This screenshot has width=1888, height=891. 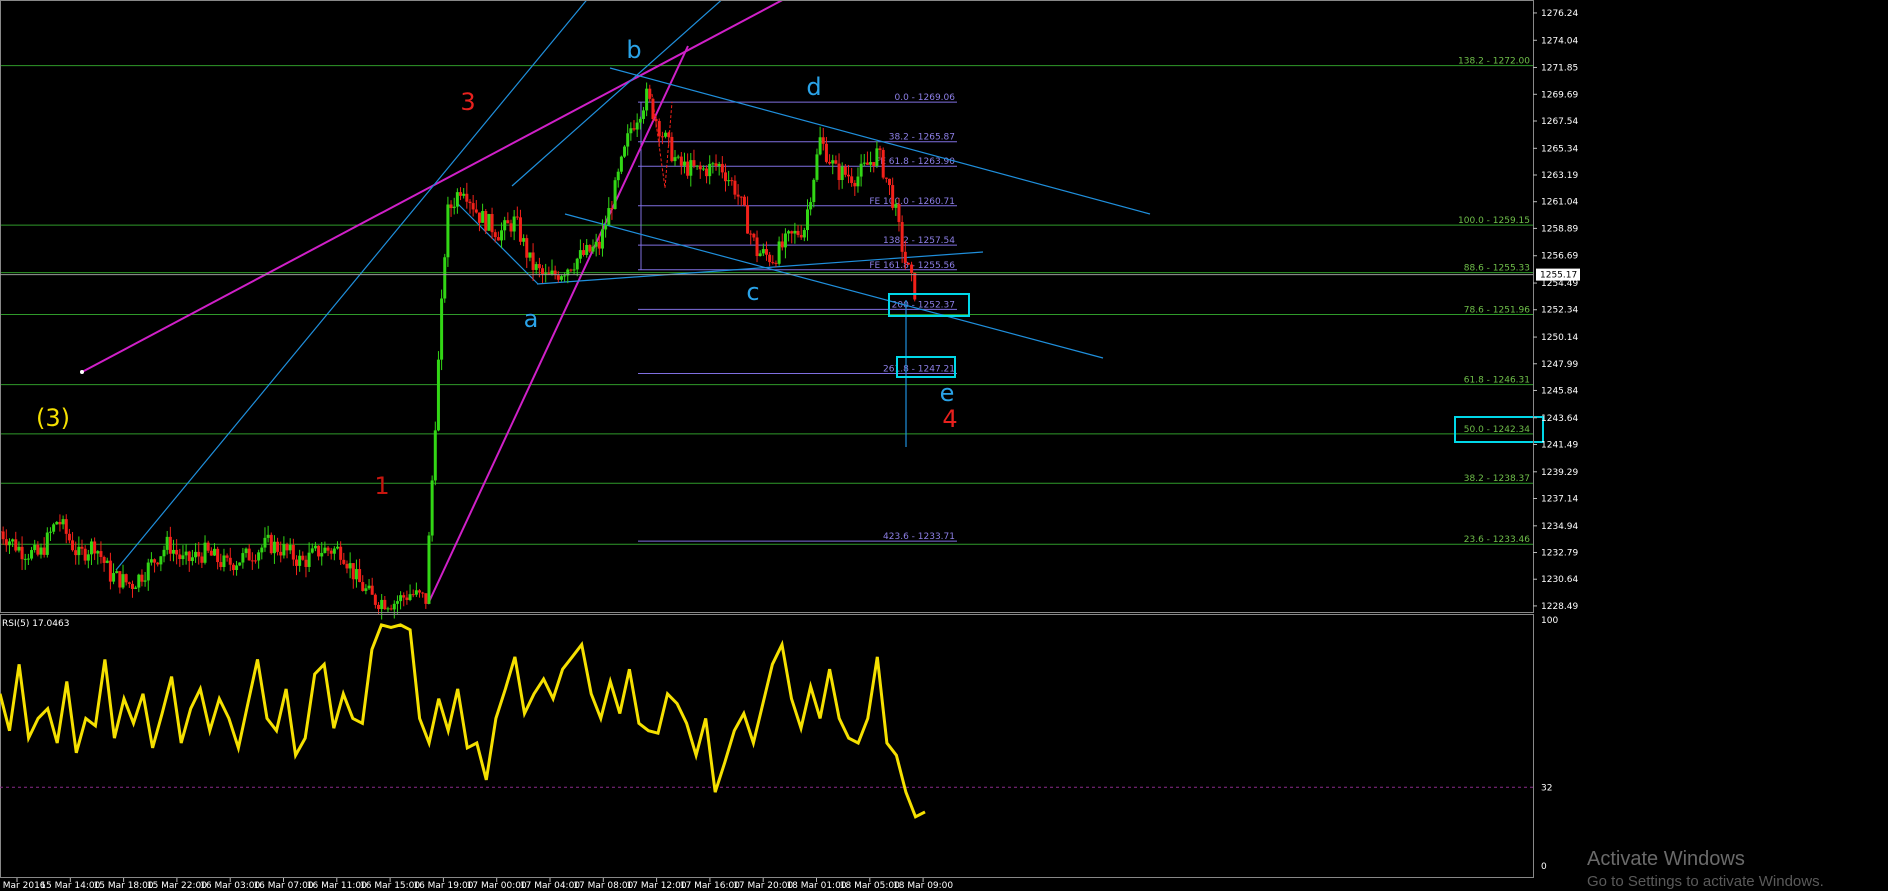 I want to click on price-tick-label: 1247.99, so click(x=1559, y=365).